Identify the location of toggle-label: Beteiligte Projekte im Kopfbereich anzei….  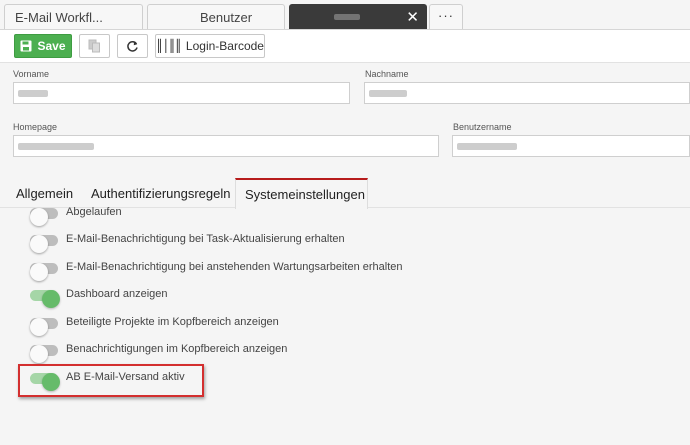
(172, 322).